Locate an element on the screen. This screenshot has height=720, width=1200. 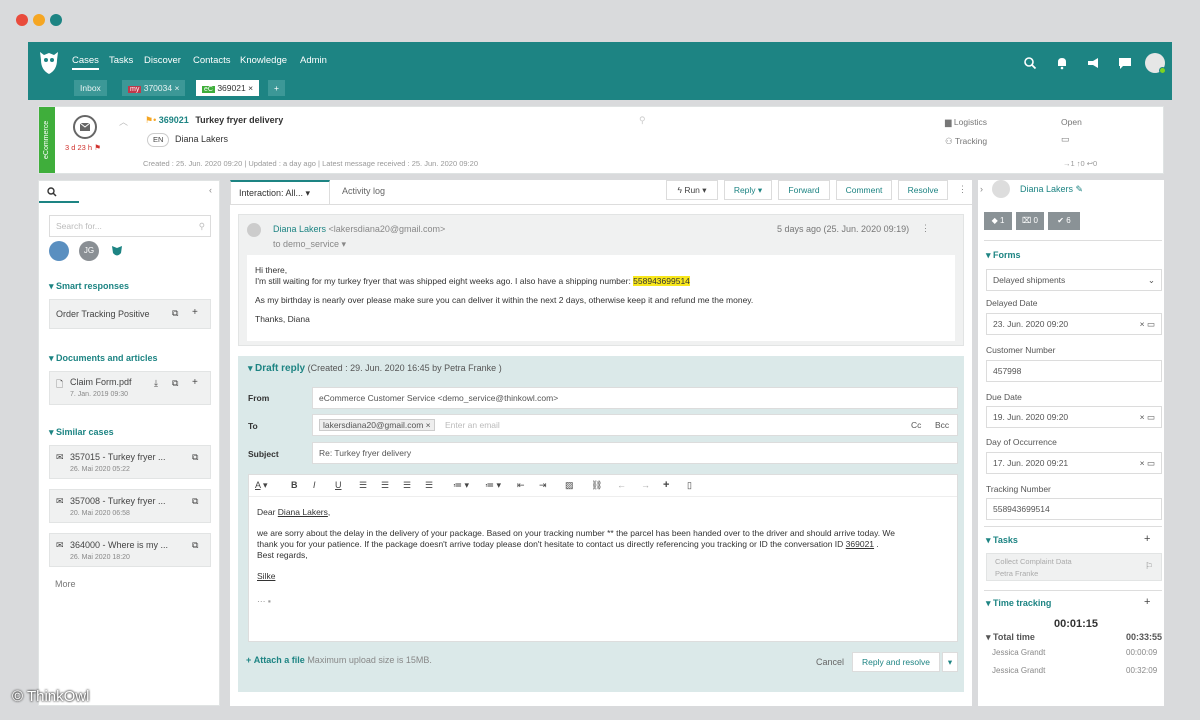
user-avatar-photo is located at coordinates (59, 251).